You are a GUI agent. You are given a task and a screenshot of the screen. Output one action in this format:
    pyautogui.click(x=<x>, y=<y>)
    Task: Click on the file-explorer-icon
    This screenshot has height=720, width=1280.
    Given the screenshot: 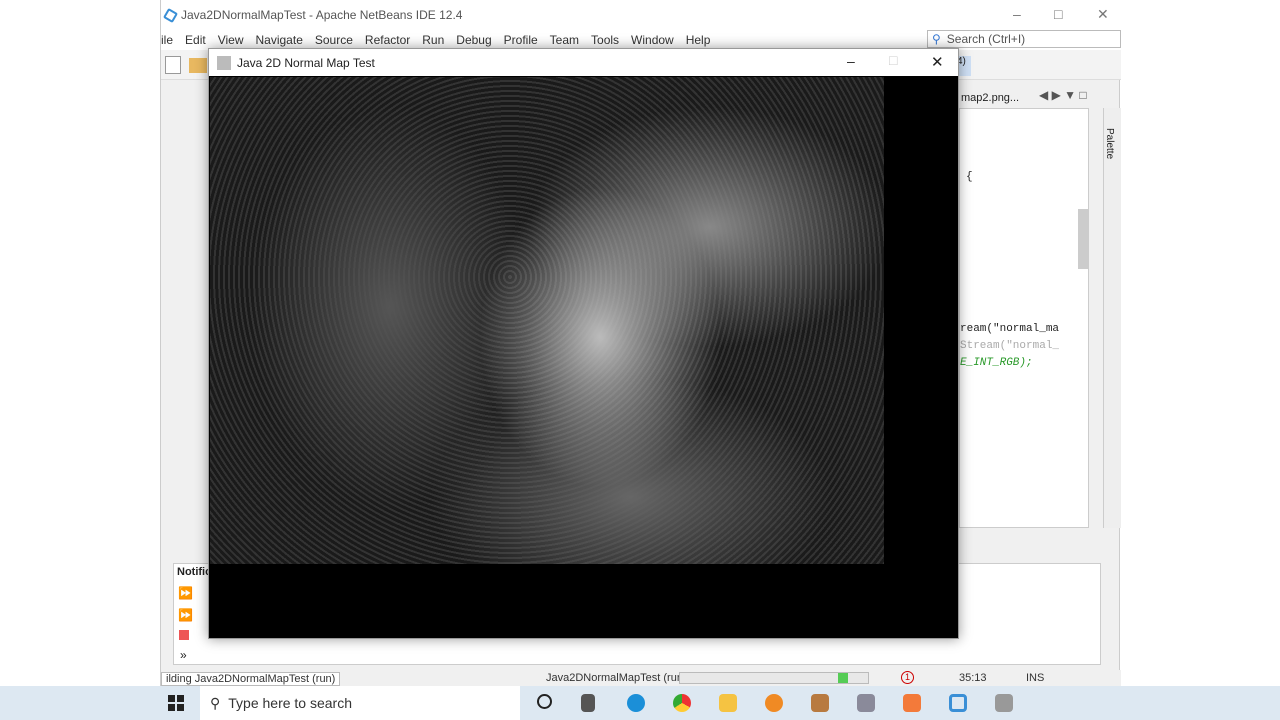 What is the action you would take?
    pyautogui.click(x=728, y=703)
    